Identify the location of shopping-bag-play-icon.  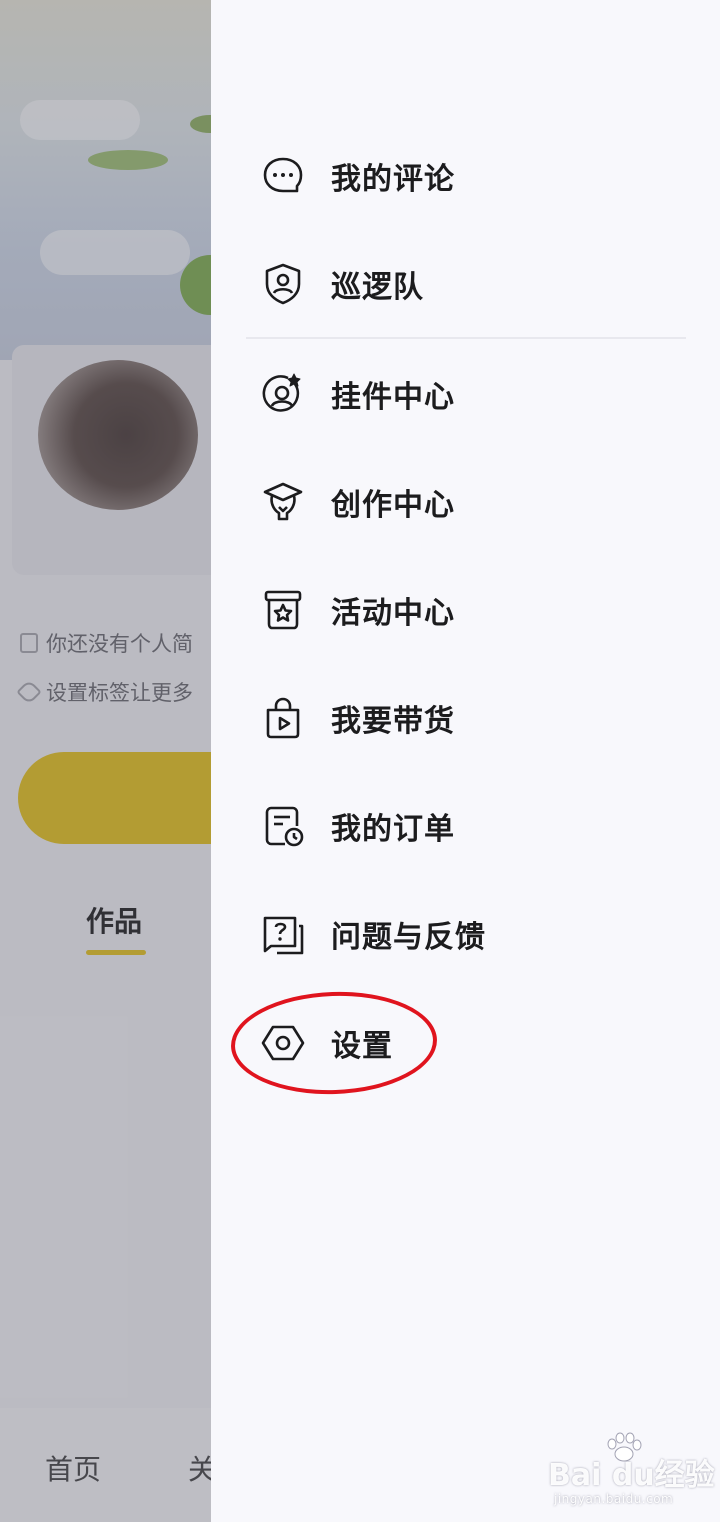
(283, 718).